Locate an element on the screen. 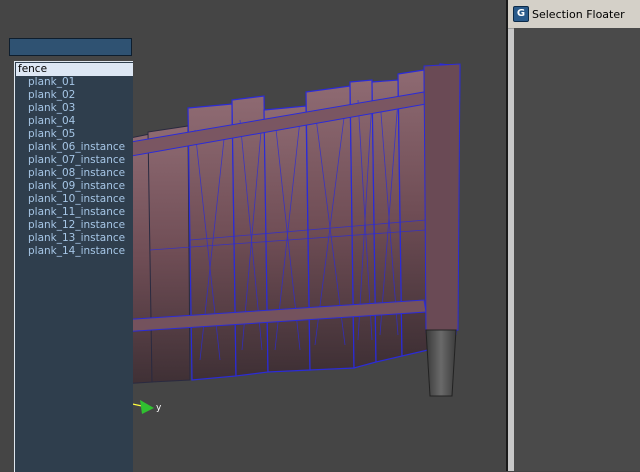 This screenshot has height=472, width=640. list-item: plank_09_instance is located at coordinates (76, 186).